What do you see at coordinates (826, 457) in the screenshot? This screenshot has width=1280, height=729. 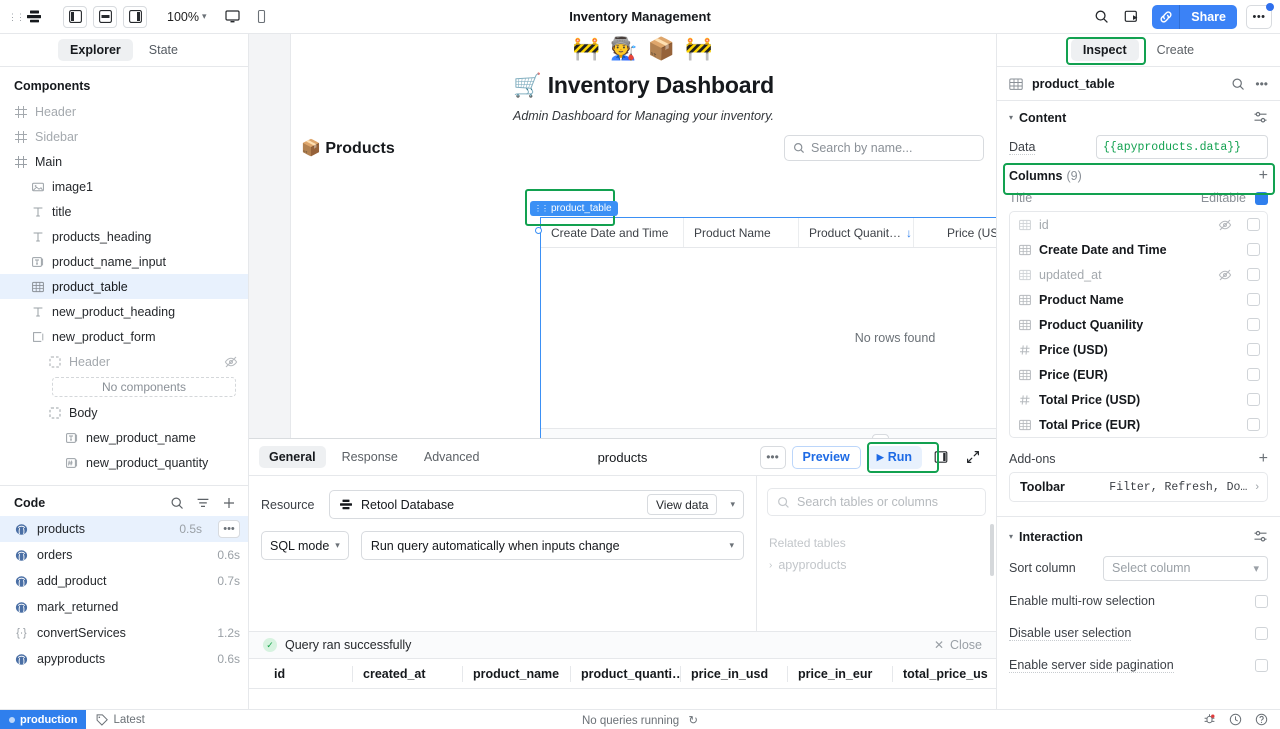 I see `preview-button: Preview` at bounding box center [826, 457].